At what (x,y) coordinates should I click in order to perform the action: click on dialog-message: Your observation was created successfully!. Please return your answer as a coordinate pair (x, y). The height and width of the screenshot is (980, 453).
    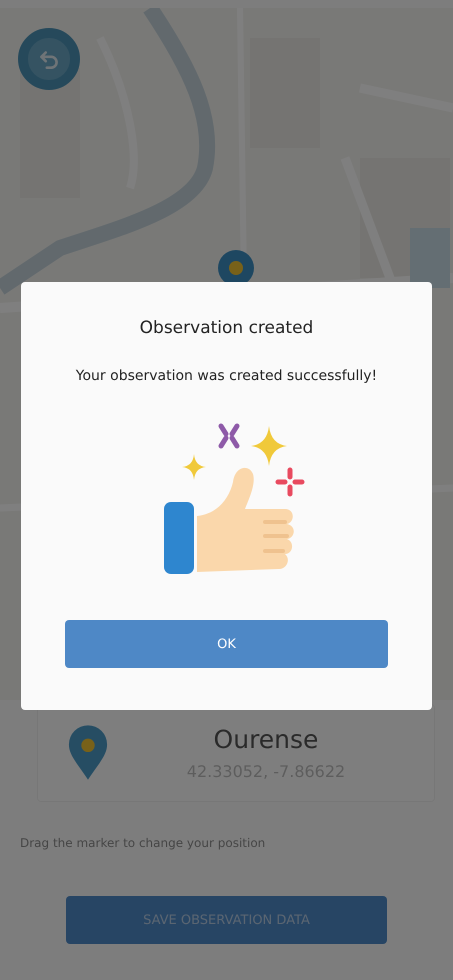
    Looking at the image, I should click on (227, 376).